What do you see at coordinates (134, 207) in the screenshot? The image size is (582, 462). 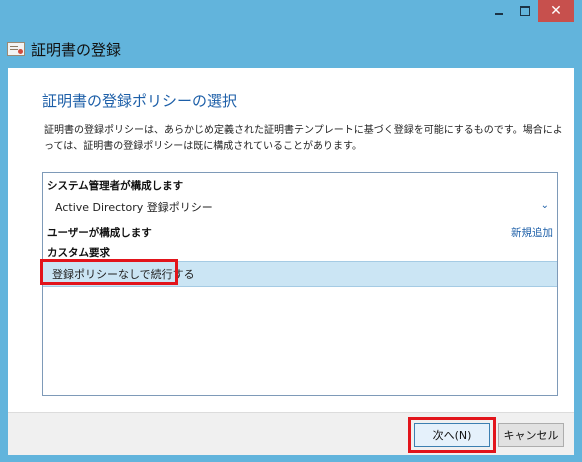 I see `policy-item-active-directory: Active Directory 登録ポリシー` at bounding box center [134, 207].